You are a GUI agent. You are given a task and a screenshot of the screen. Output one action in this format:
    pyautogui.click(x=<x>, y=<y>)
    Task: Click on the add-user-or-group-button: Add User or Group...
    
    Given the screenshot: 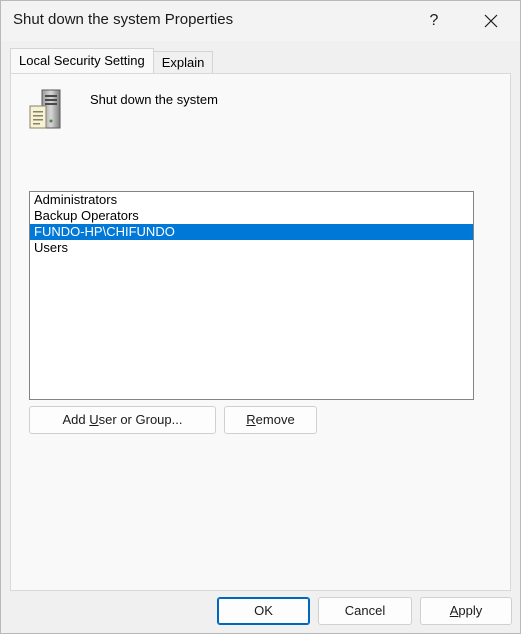 What is the action you would take?
    pyautogui.click(x=122, y=420)
    